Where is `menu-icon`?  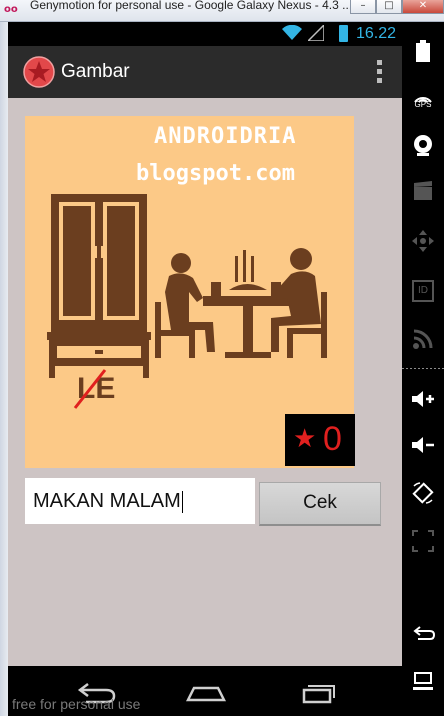
menu-icon is located at coordinates (423, 681).